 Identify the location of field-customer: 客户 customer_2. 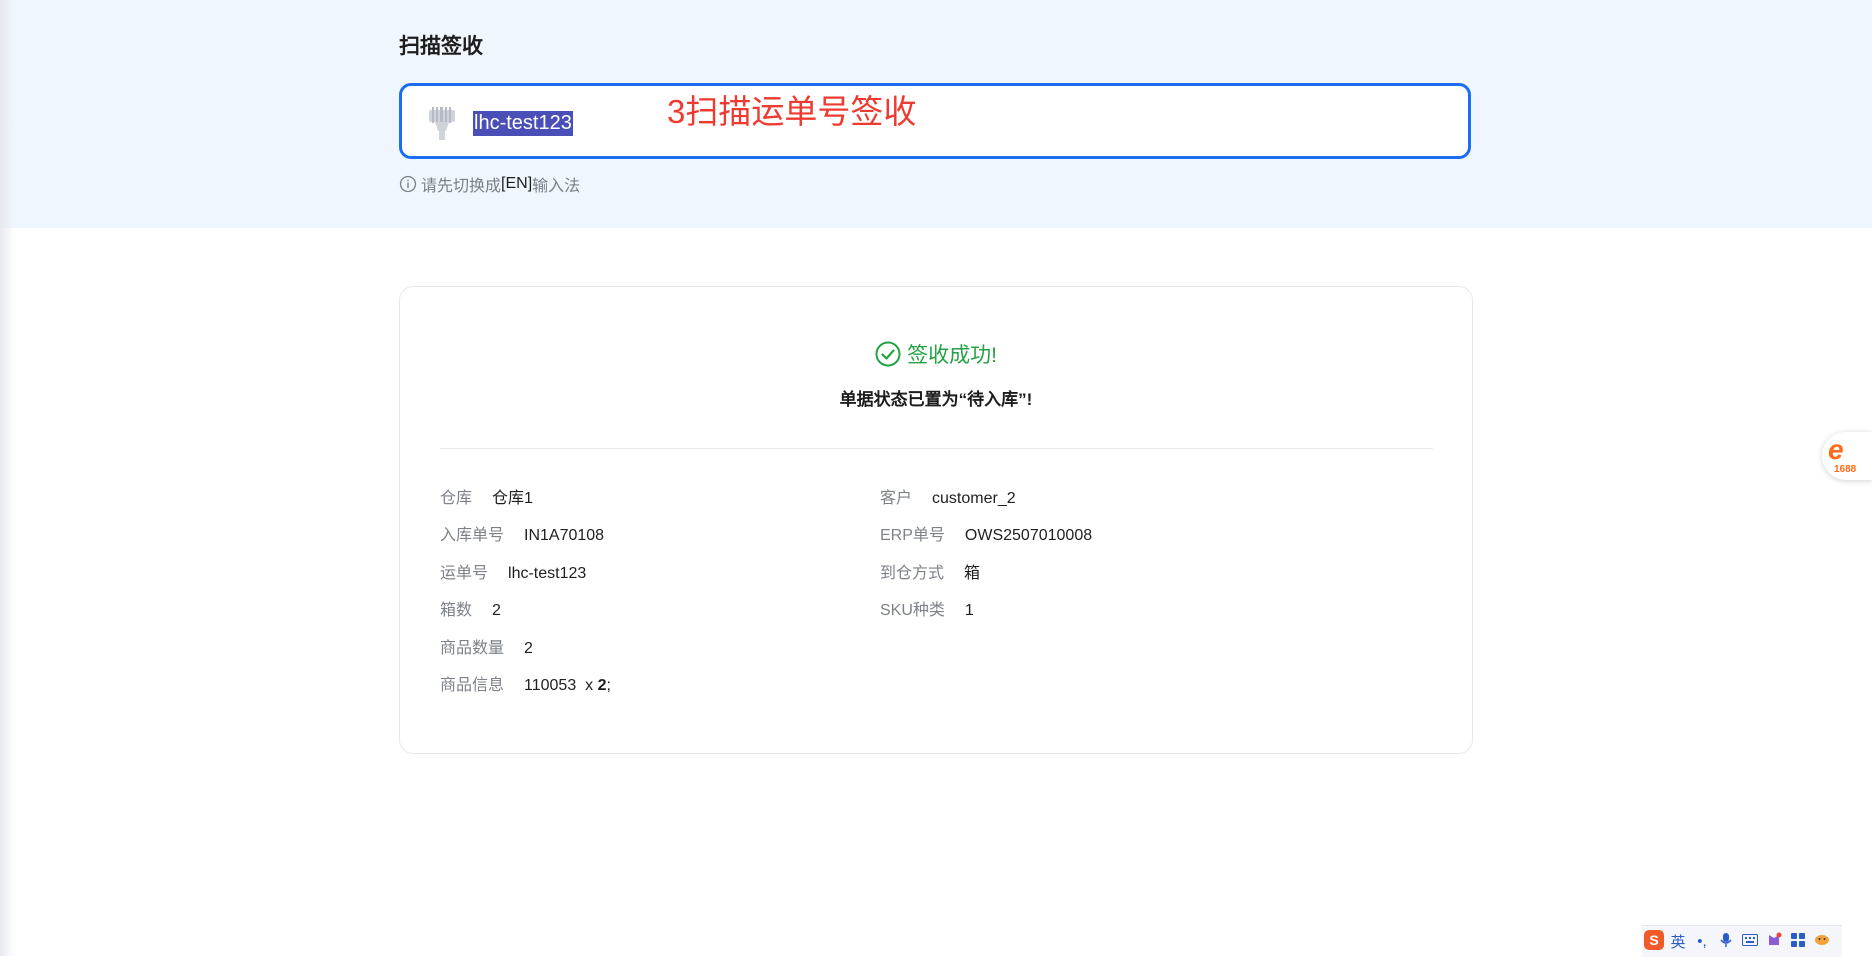
(948, 499).